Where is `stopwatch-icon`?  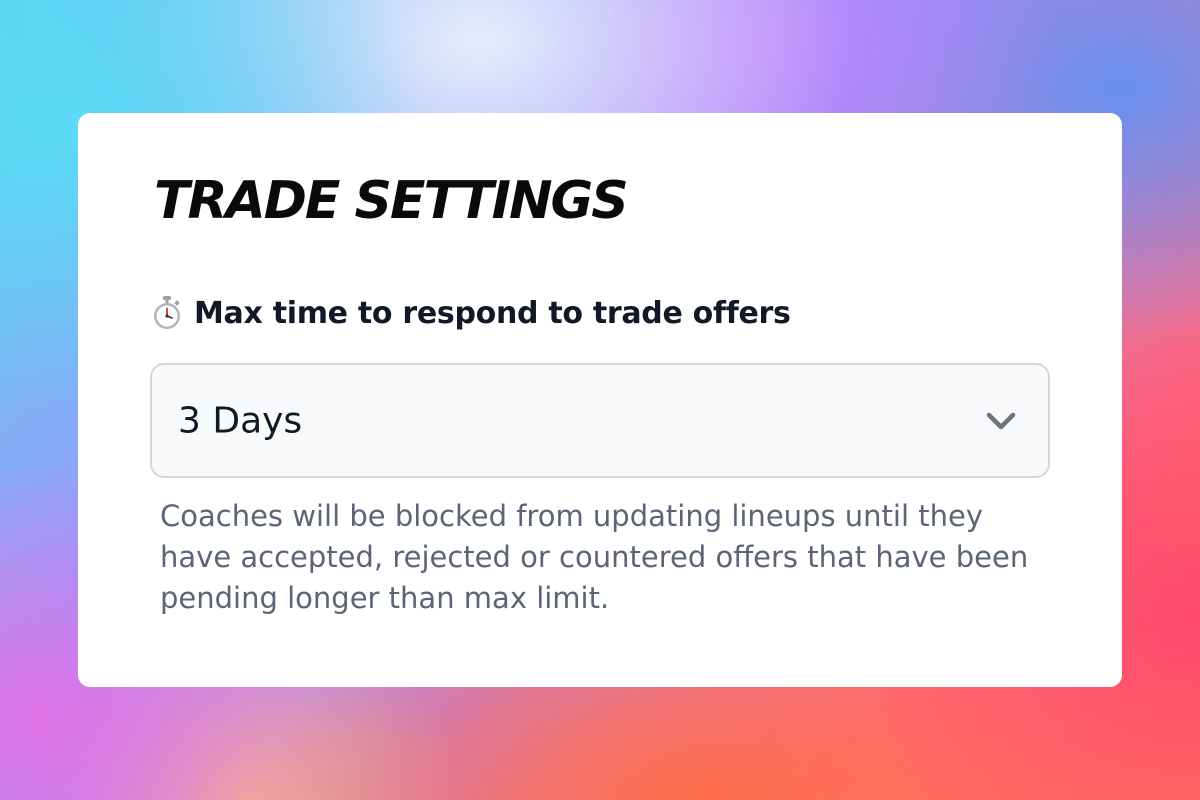
stopwatch-icon is located at coordinates (167, 313).